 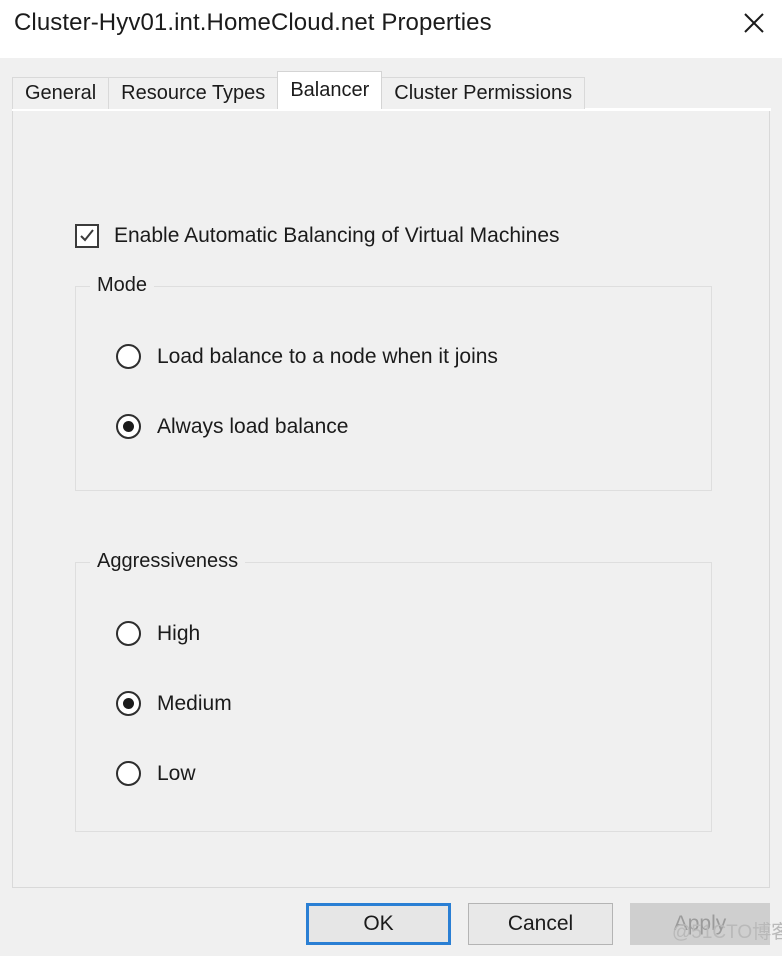 I want to click on radio-always-load-balance: Always load balance, so click(x=232, y=426).